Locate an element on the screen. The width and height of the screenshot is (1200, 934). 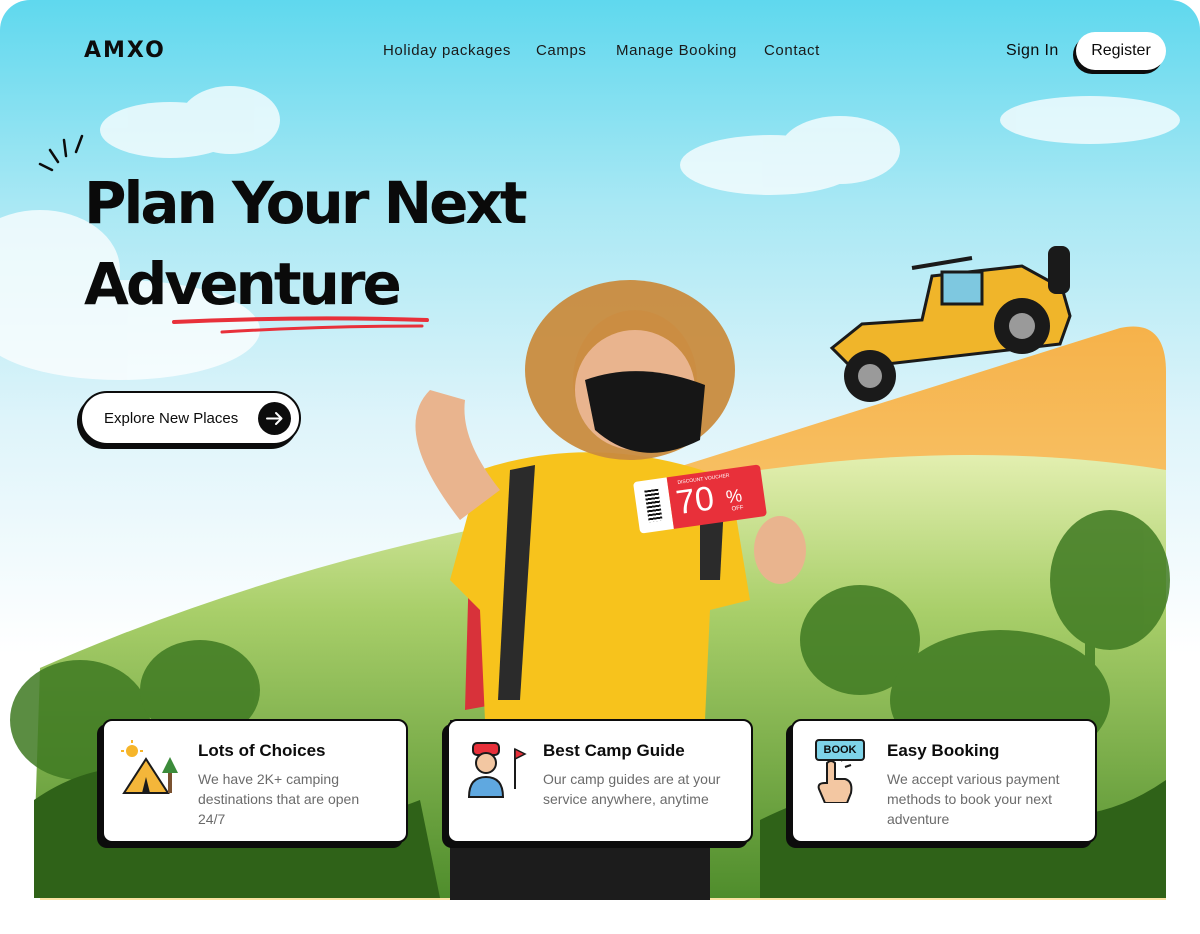
explore-new-places-button: Explore New Places is located at coordinates (190, 418).